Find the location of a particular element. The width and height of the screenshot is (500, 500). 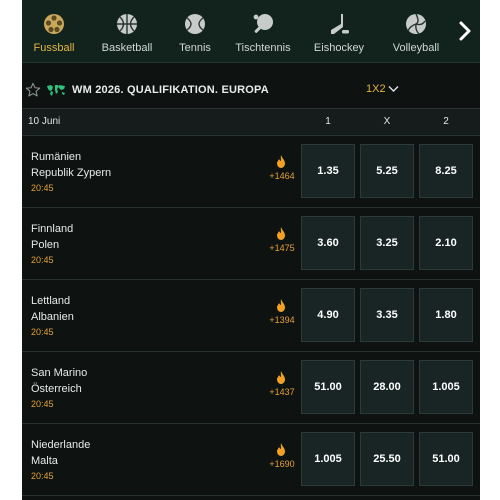

odds-button-2: 2.10 is located at coordinates (446, 243).